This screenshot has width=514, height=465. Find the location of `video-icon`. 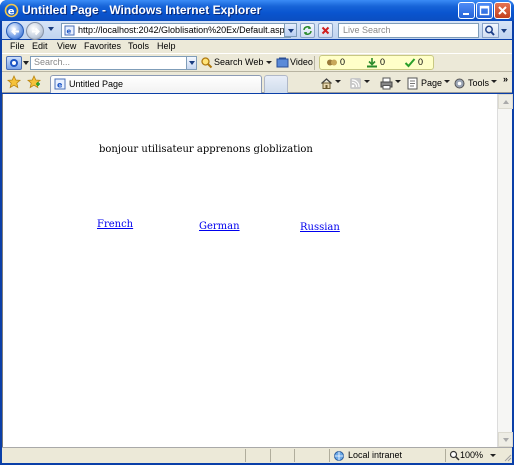

video-icon is located at coordinates (282, 62).